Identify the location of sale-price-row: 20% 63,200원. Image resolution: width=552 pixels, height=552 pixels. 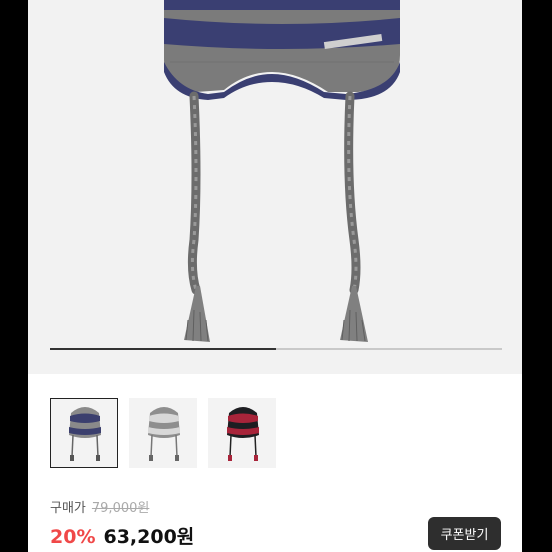
(122, 535).